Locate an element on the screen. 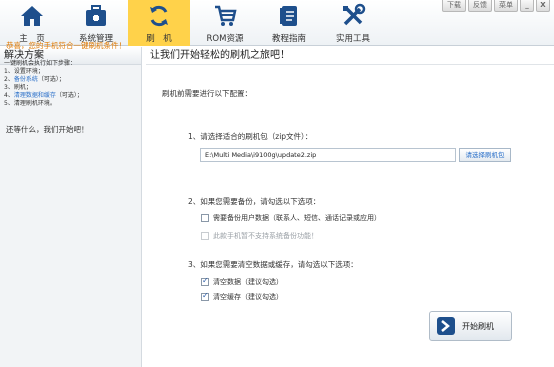 This screenshot has height=367, width=554. step-link: 备份系统 is located at coordinates (25, 79).